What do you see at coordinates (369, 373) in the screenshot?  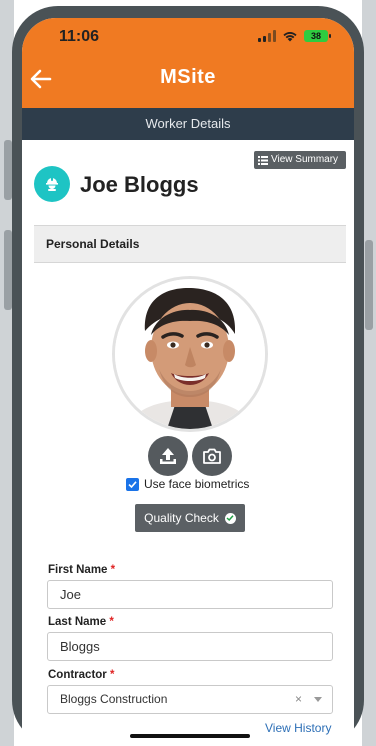 I see `device-bezel-right` at bounding box center [369, 373].